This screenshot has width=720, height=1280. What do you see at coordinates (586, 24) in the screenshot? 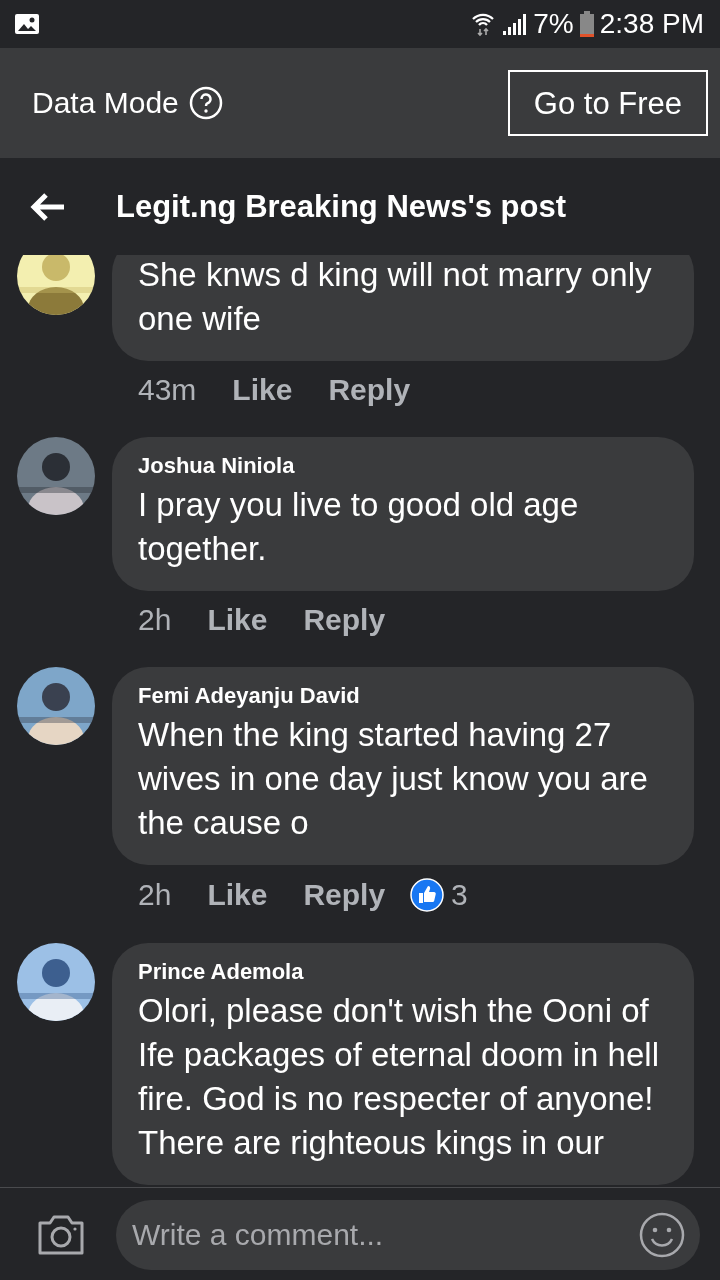
I see `battery-icon` at bounding box center [586, 24].